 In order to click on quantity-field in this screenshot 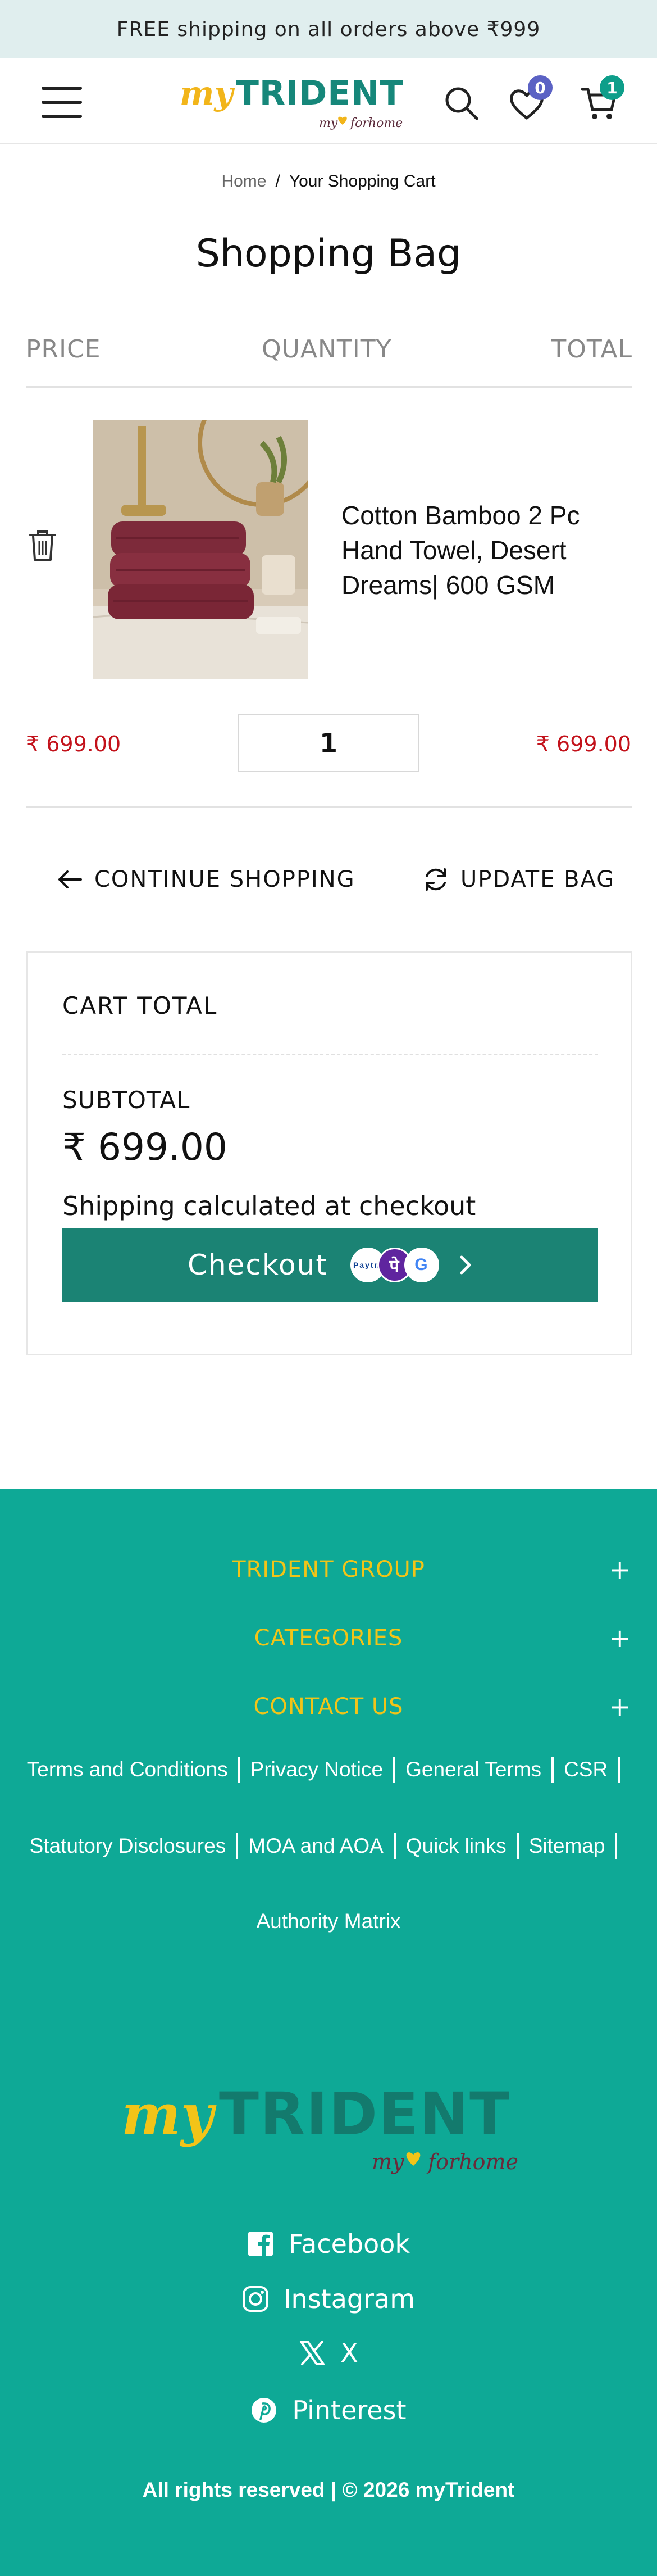, I will do `click(328, 743)`.